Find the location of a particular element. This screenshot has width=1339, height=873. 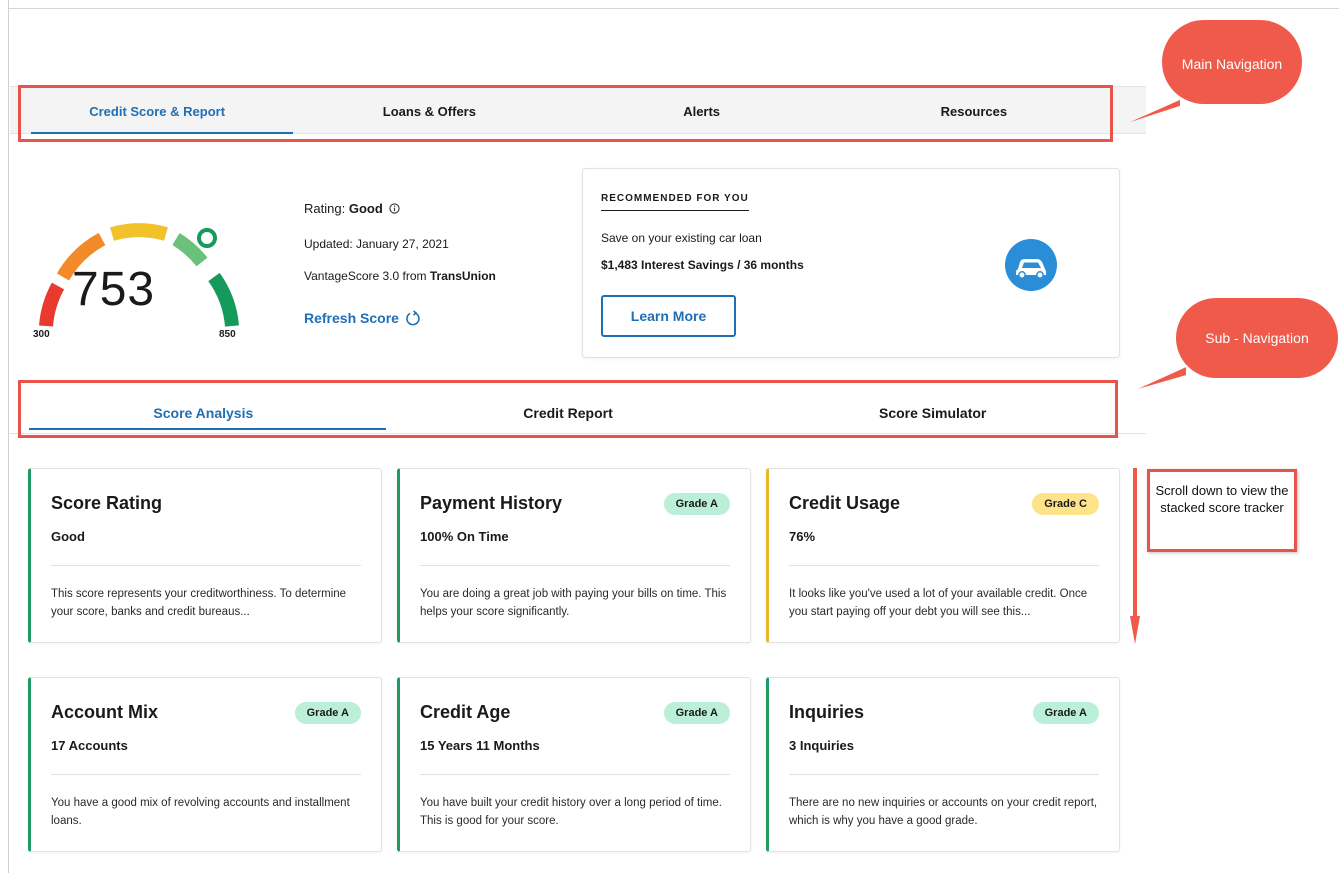

card-title: Payment History is located at coordinates (491, 503).